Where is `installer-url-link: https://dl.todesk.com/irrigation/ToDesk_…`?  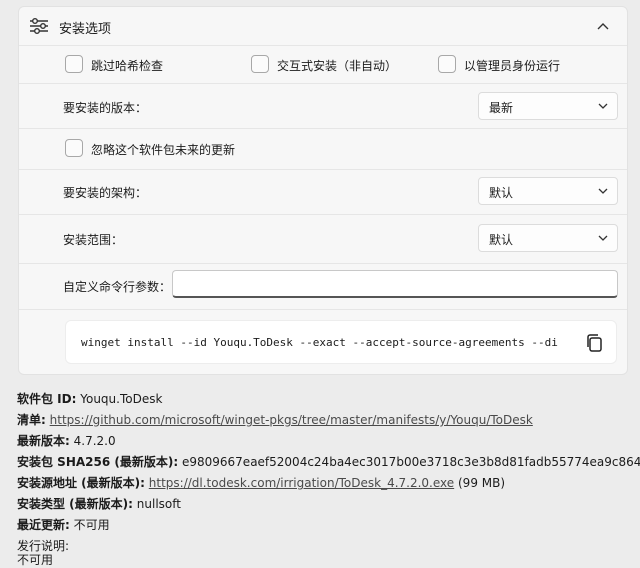
installer-url-link: https://dl.todesk.com/irrigation/ToDesk_… is located at coordinates (301, 483).